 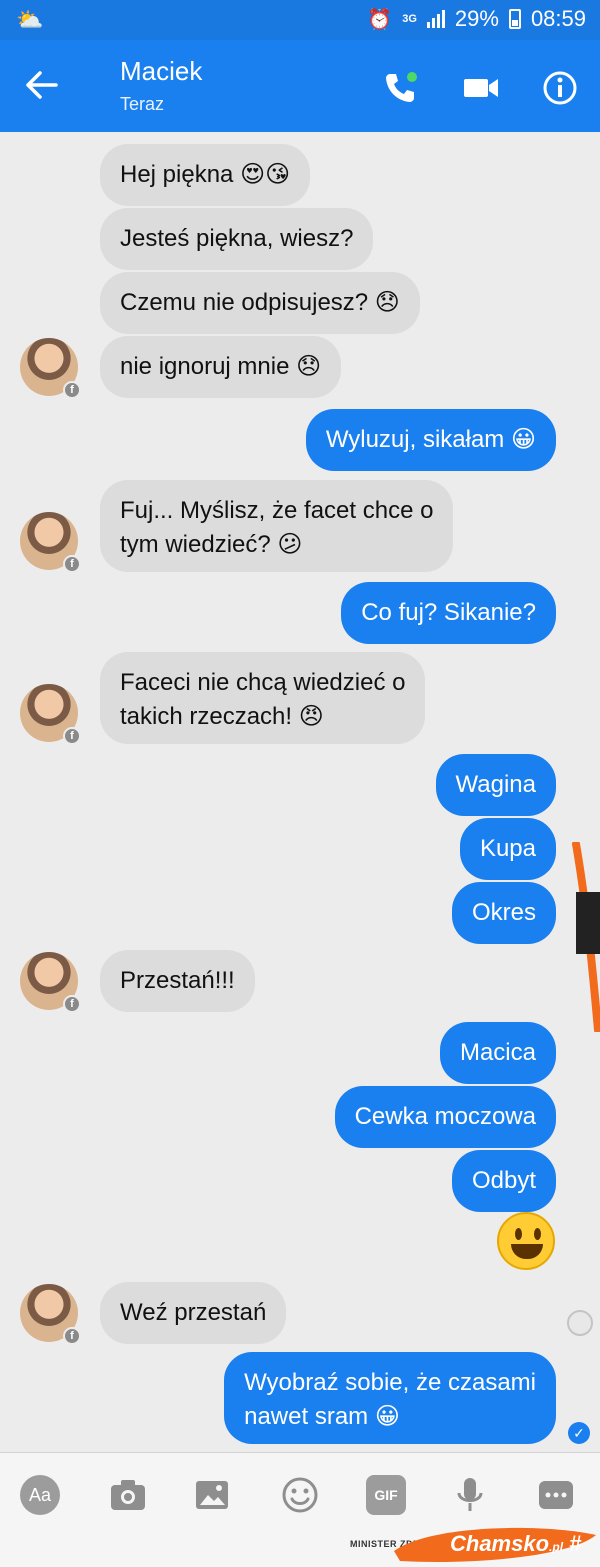 I want to click on message-outgoing: Kupa, so click(x=507, y=849).